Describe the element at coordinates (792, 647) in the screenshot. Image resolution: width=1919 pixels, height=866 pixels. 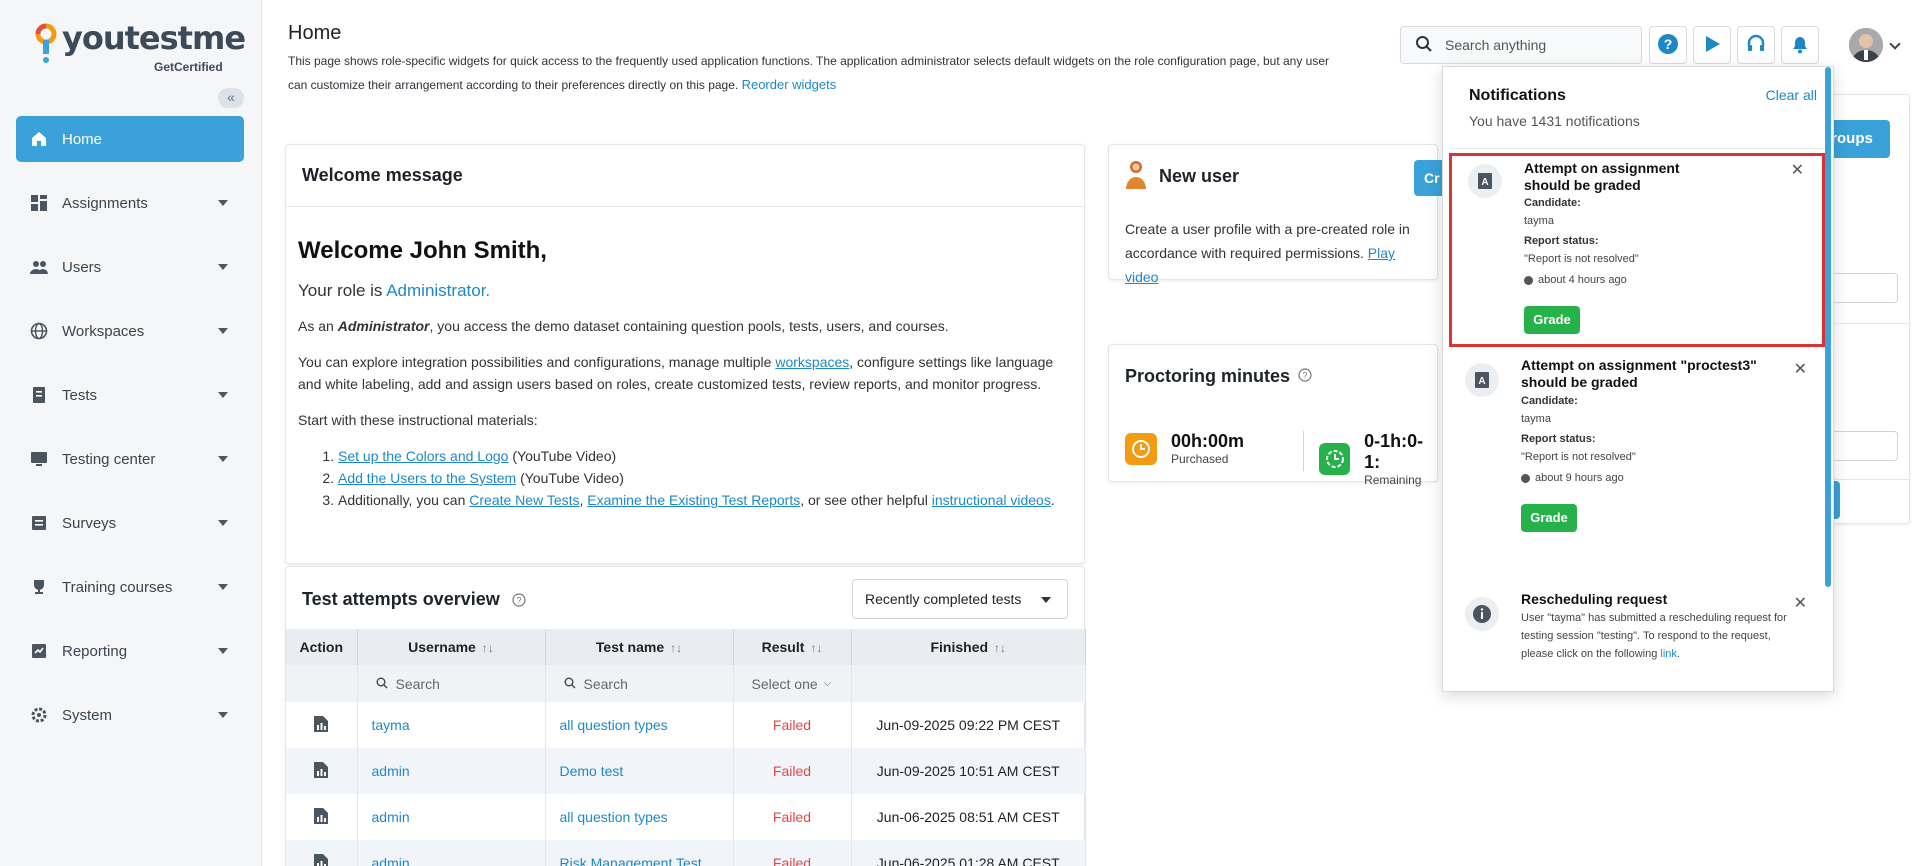
I see `column-header-result: Result ↑↓` at that location.